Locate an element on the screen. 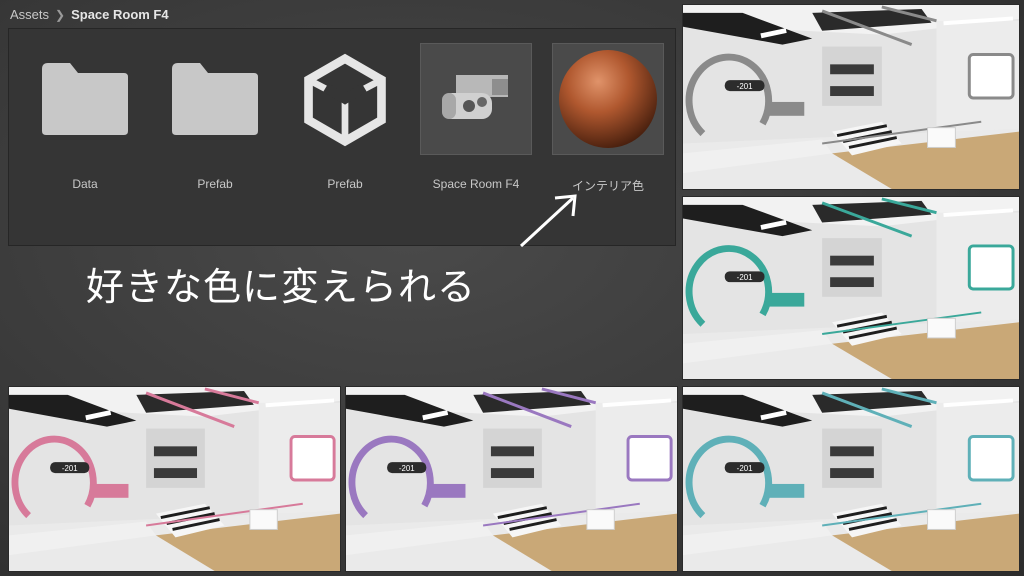 The width and height of the screenshot is (1024, 576). space-room-model-thumbnail is located at coordinates (475, 97).